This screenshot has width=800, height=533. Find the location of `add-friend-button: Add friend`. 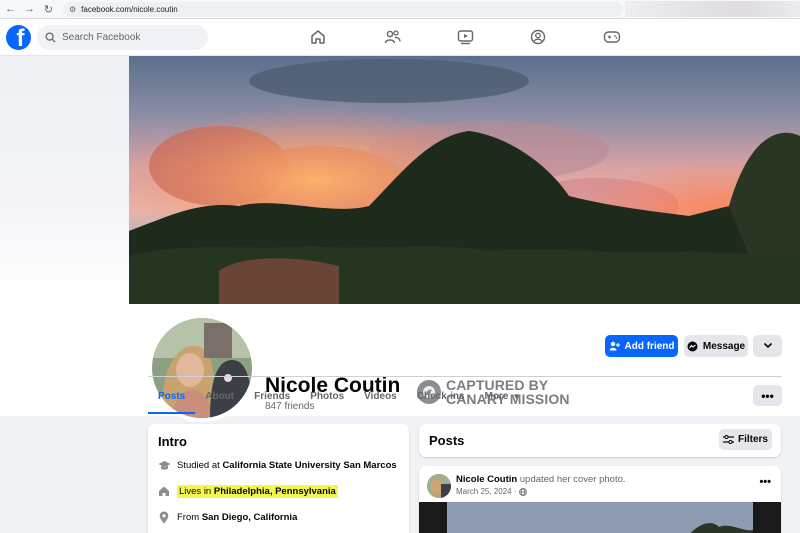

add-friend-button: Add friend is located at coordinates (641, 346).